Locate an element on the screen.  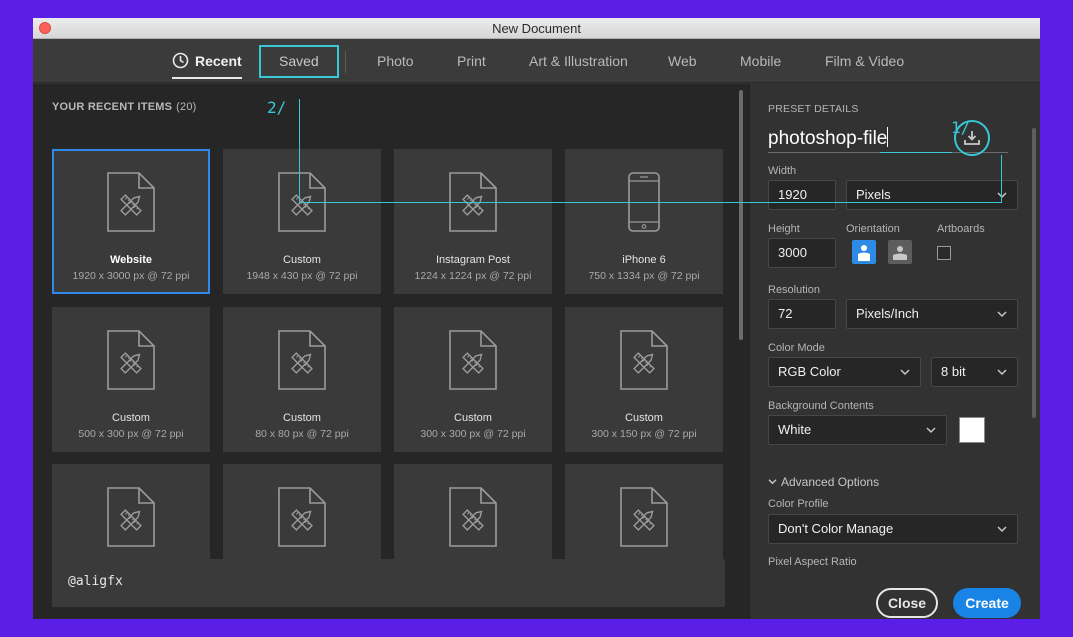
orientation-label: Orientation is located at coordinates (873, 229).